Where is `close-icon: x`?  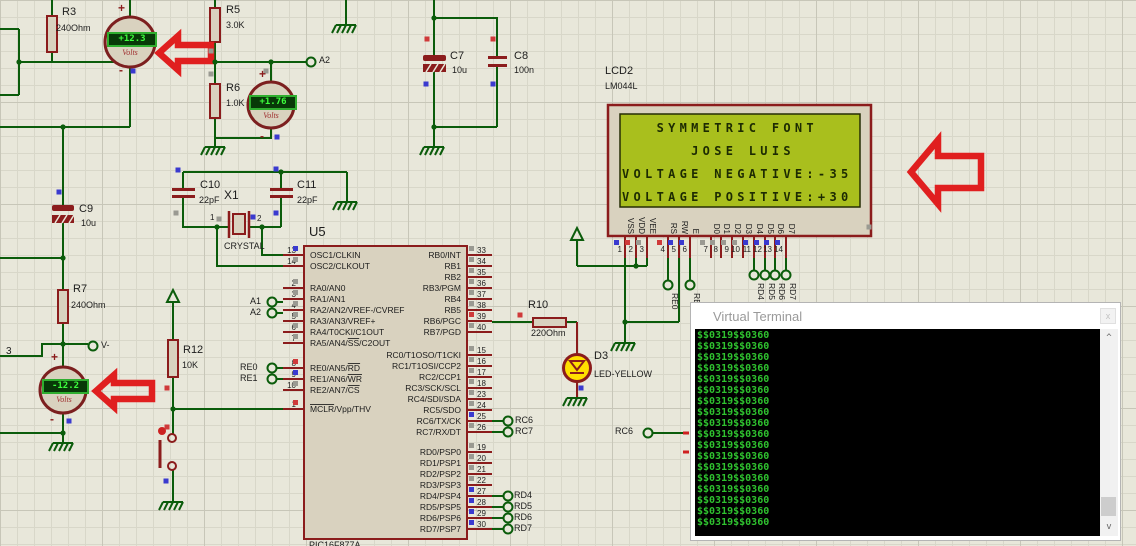
close-icon: x is located at coordinates (1108, 316).